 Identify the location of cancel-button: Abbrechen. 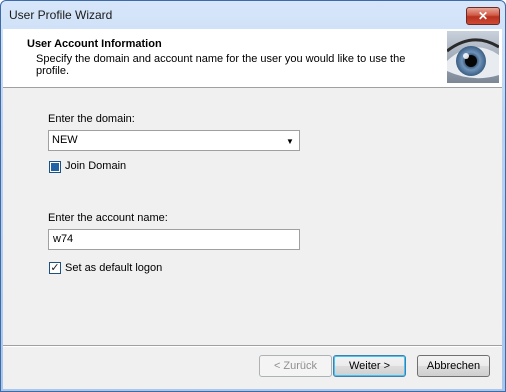
(453, 366).